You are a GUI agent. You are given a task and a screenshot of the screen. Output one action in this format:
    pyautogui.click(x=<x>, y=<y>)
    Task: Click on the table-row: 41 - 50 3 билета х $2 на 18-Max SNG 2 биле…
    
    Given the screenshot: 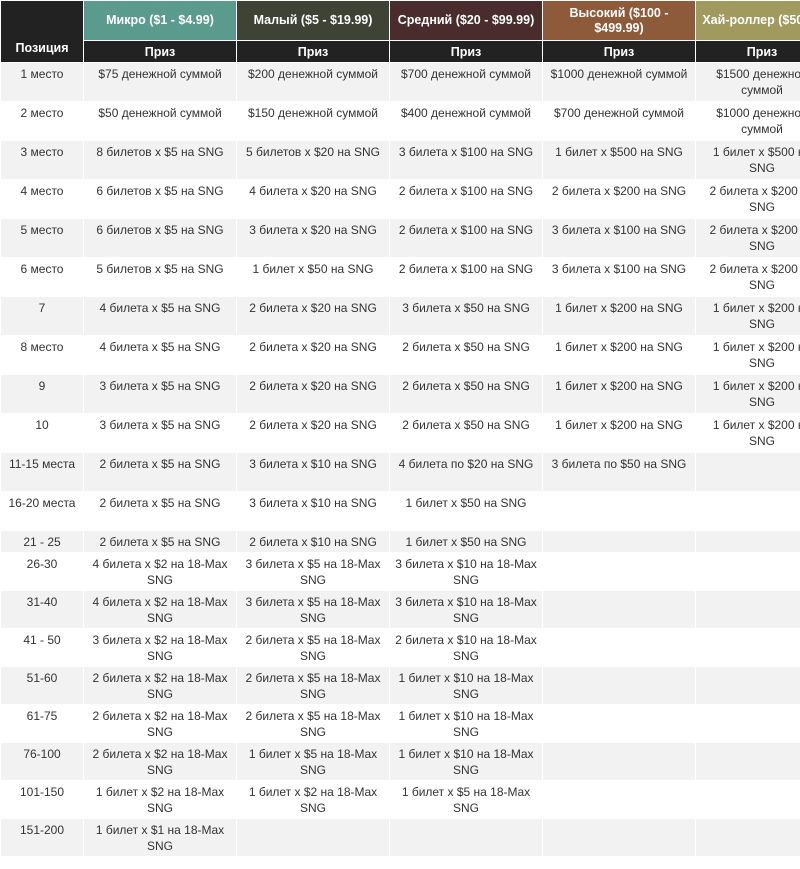 What is the action you would take?
    pyautogui.click(x=400, y=647)
    